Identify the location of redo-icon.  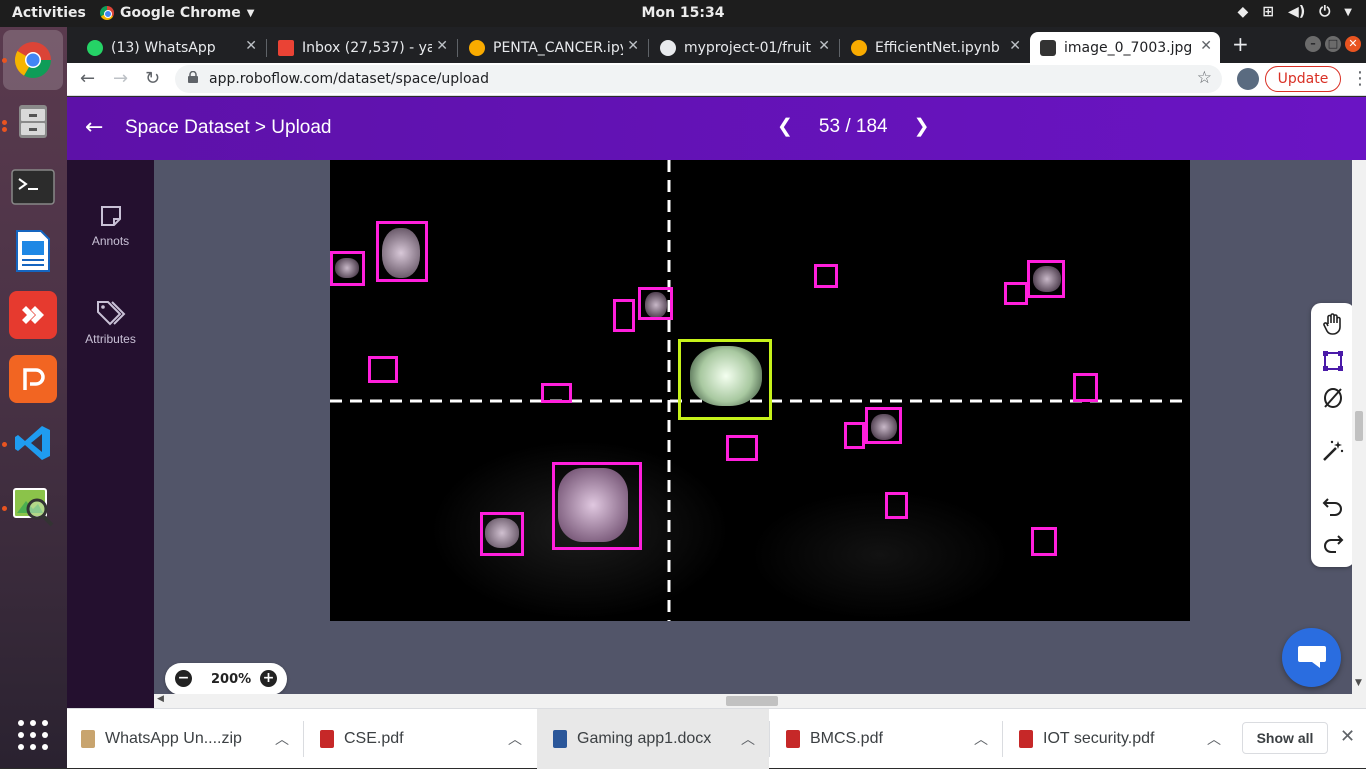
(1333, 542).